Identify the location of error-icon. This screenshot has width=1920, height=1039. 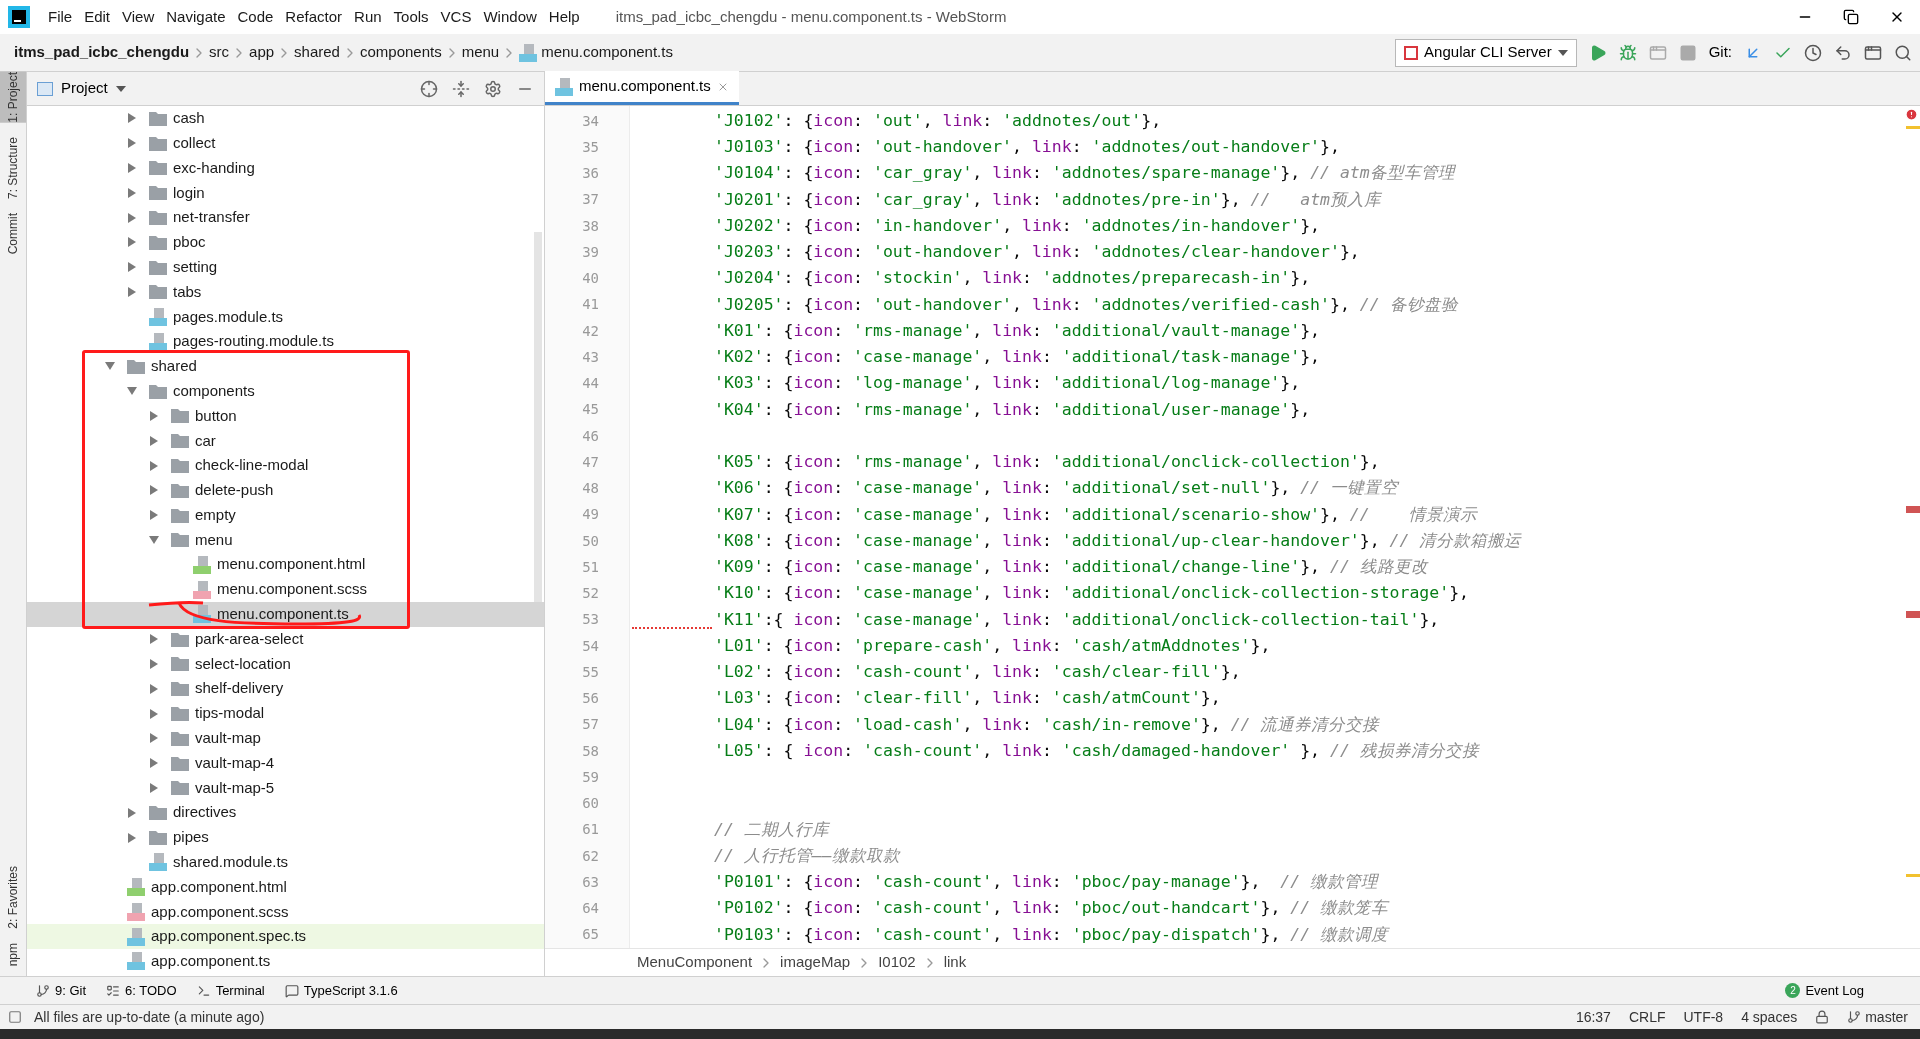
(1911, 114).